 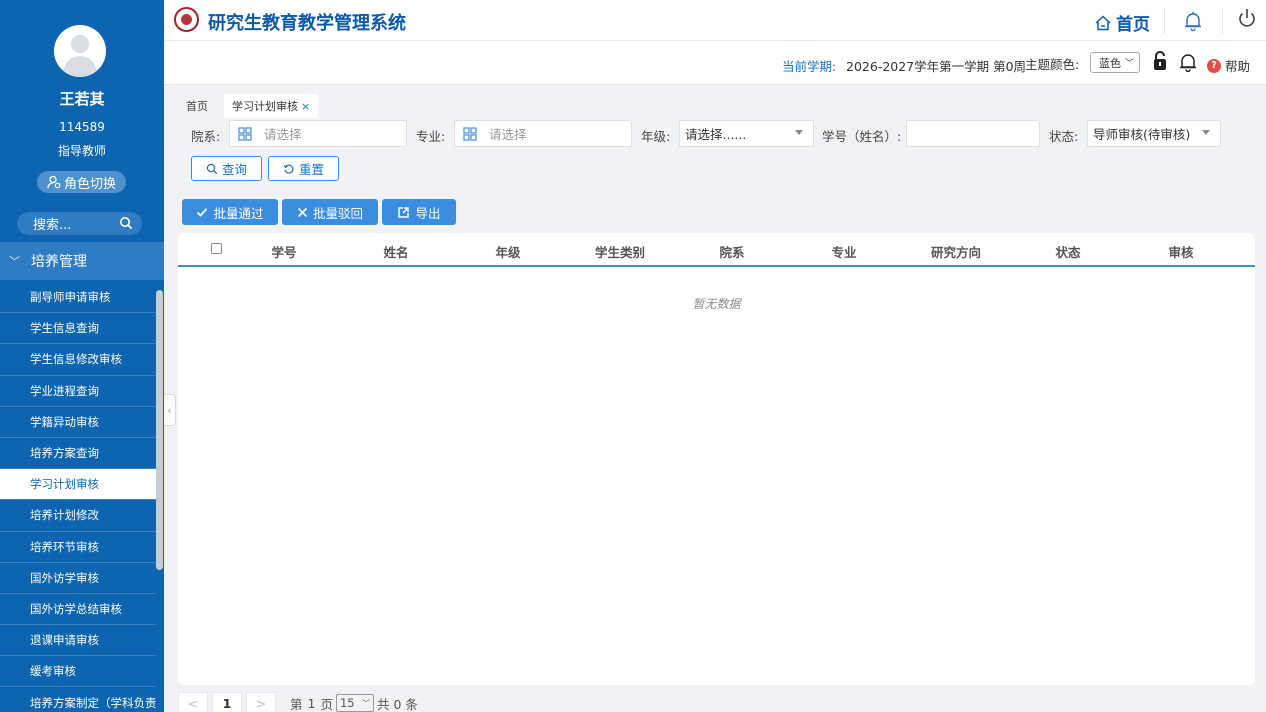 I want to click on menu-group-training: ﹀ 培养管理, so click(x=82, y=261).